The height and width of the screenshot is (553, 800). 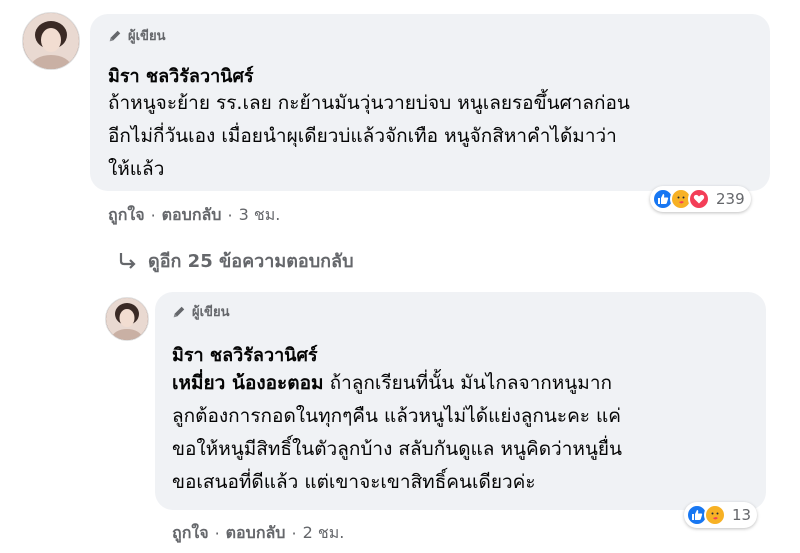 What do you see at coordinates (730, 199) in the screenshot?
I see `reaction-count: 239` at bounding box center [730, 199].